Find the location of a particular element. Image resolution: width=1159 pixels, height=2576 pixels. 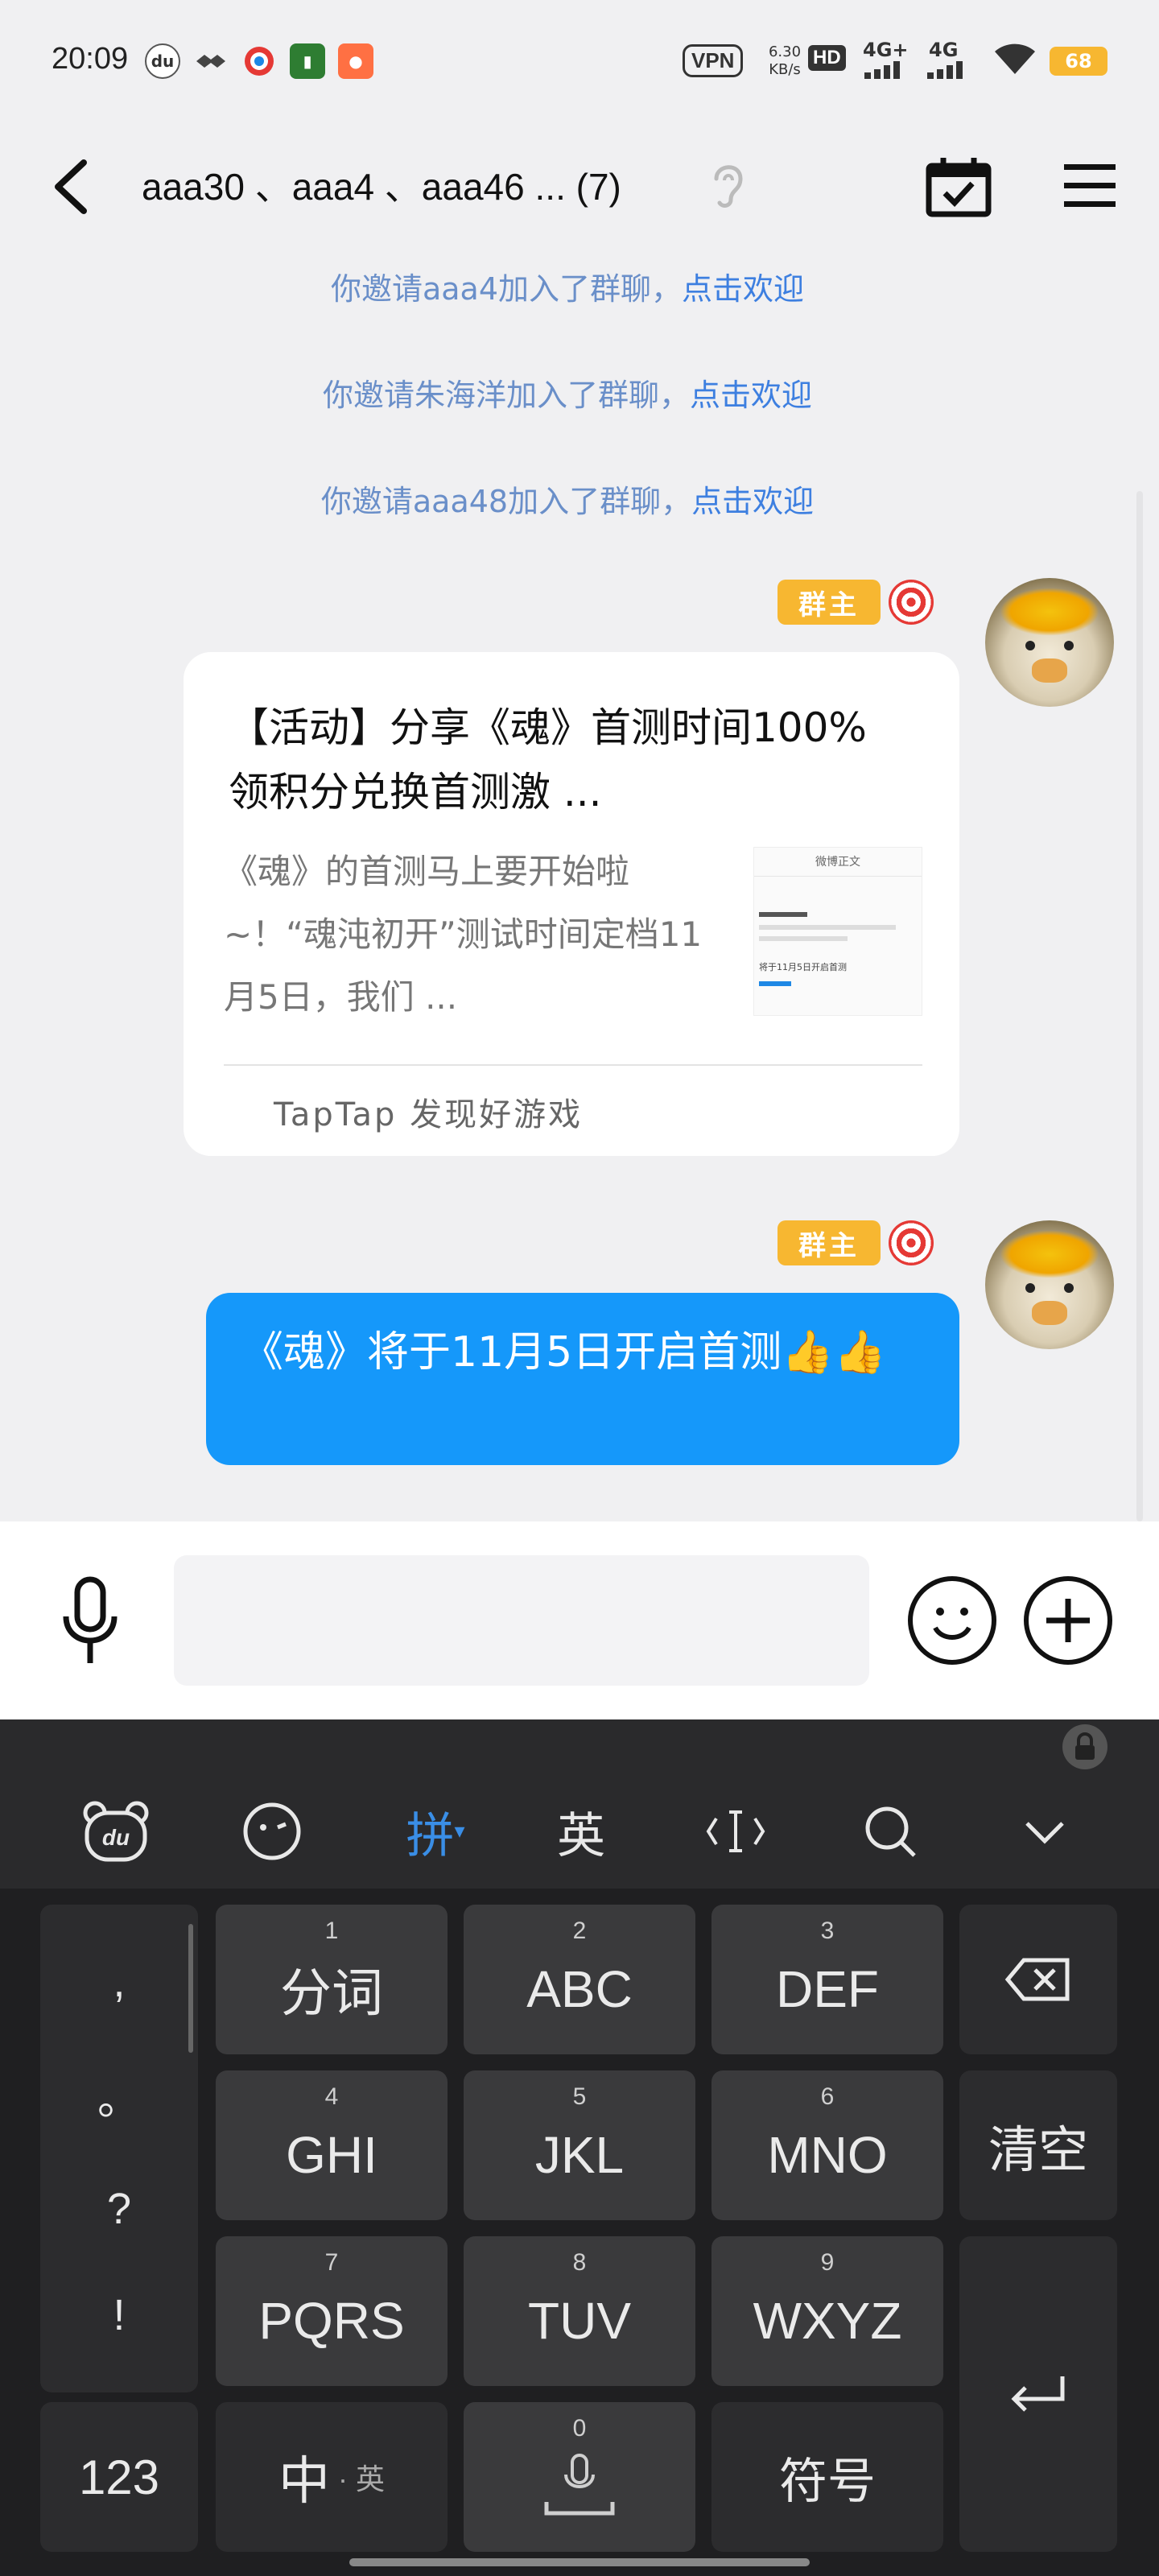

key-6: 6 MNO is located at coordinates (827, 2145).